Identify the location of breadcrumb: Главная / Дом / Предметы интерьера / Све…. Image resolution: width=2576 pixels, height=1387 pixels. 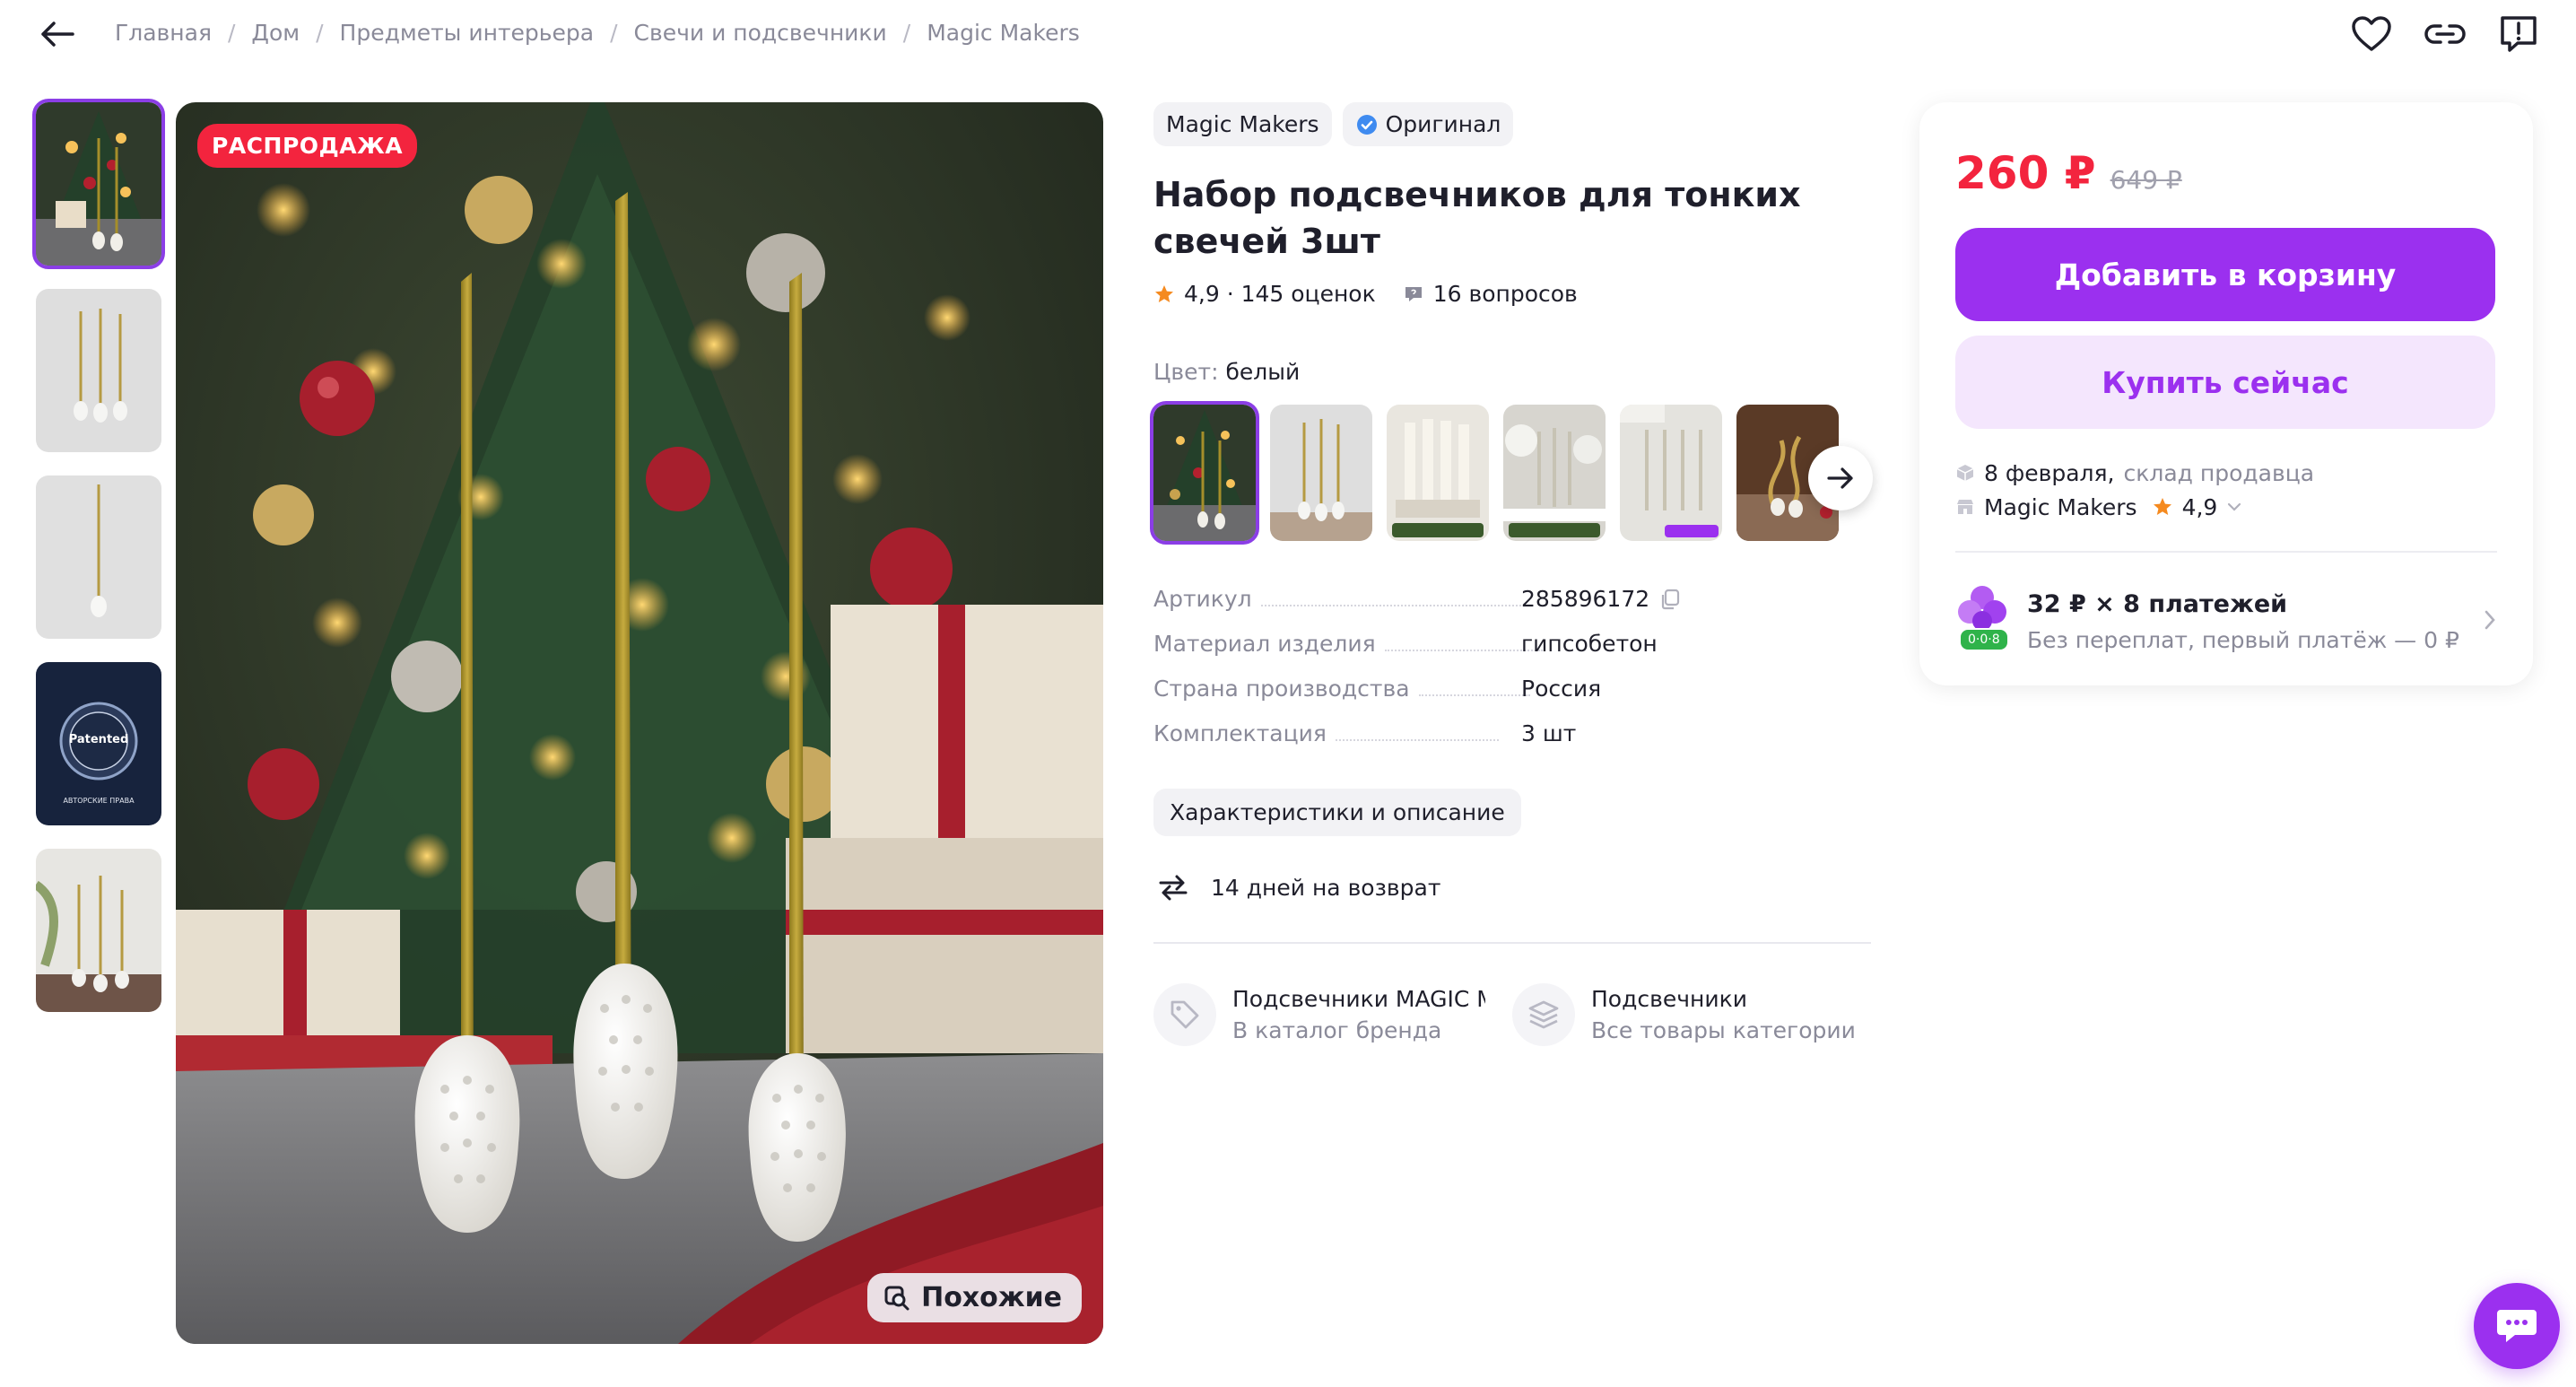
(597, 33).